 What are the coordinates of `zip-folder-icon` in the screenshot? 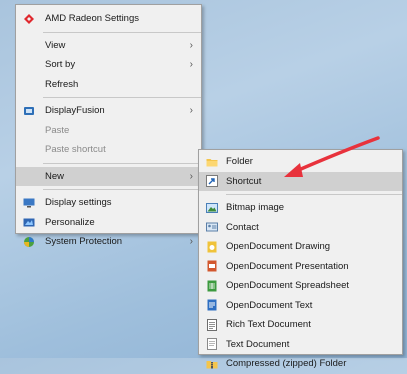 It's located at (212, 363).